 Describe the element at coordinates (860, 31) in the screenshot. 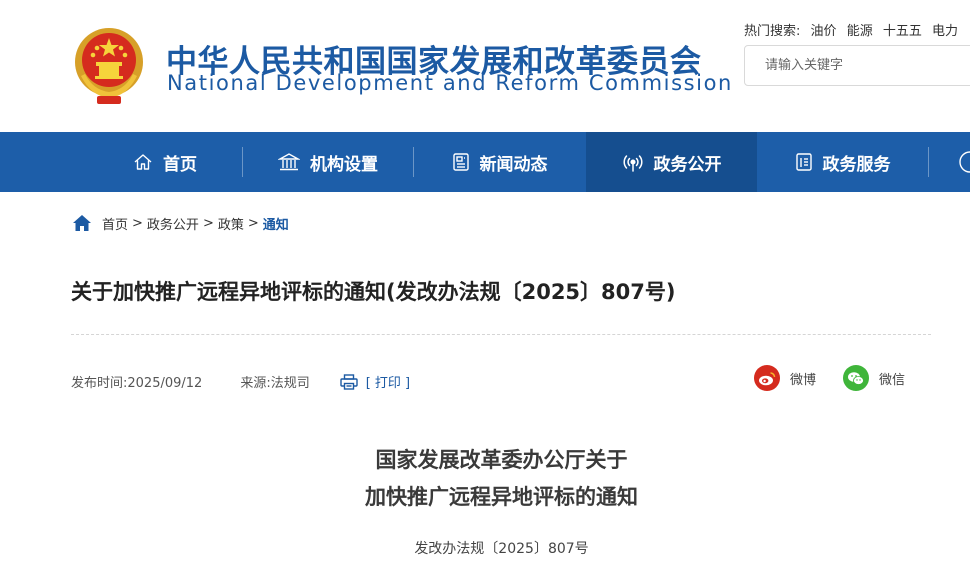

I see `hot-keyword-energy: 能源` at that location.